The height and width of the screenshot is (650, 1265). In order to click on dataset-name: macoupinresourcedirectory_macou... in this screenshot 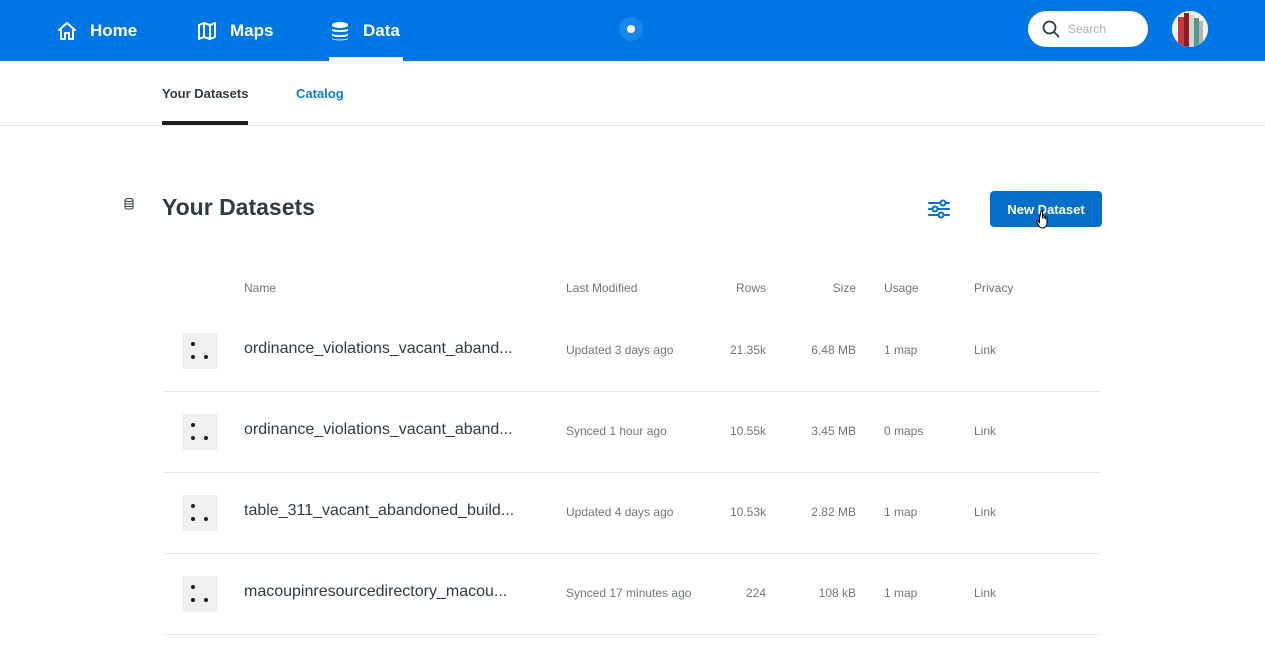, I will do `click(375, 592)`.